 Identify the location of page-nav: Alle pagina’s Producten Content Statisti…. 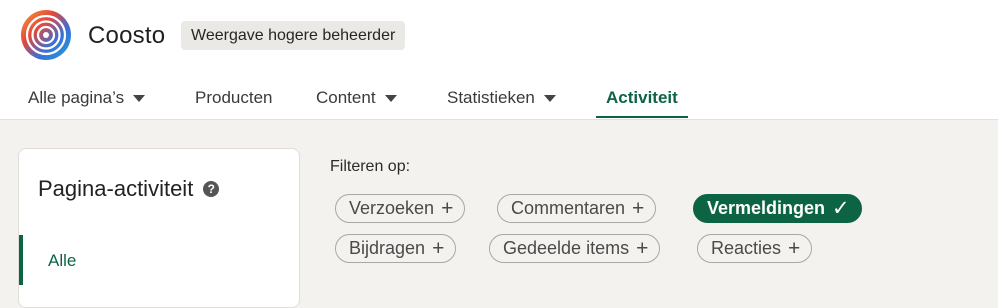
(499, 100).